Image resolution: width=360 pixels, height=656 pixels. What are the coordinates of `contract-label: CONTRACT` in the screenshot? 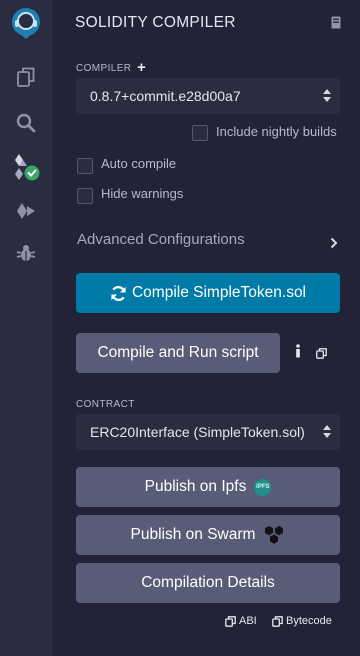 It's located at (105, 404).